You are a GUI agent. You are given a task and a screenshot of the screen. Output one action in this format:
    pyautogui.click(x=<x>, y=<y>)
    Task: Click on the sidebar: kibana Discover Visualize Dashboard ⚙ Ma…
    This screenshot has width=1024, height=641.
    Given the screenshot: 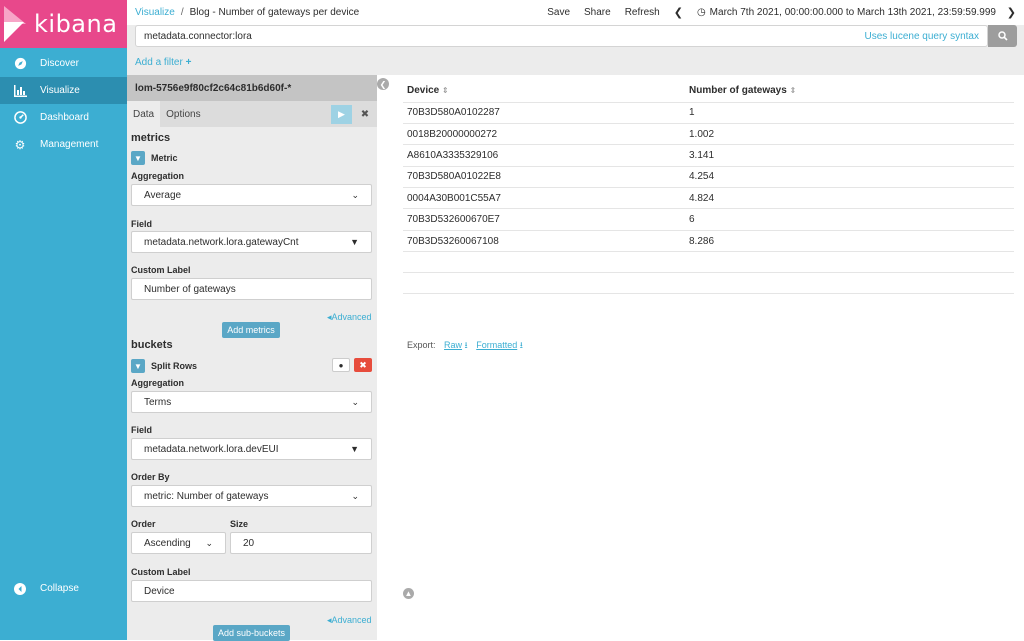 What is the action you would take?
    pyautogui.click(x=63, y=320)
    